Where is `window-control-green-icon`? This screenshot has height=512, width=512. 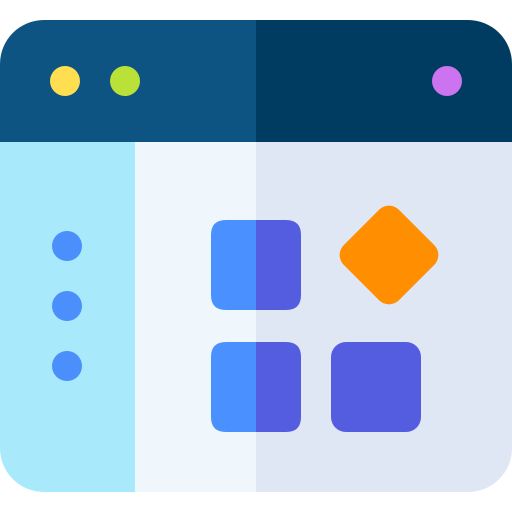
window-control-green-icon is located at coordinates (125, 81).